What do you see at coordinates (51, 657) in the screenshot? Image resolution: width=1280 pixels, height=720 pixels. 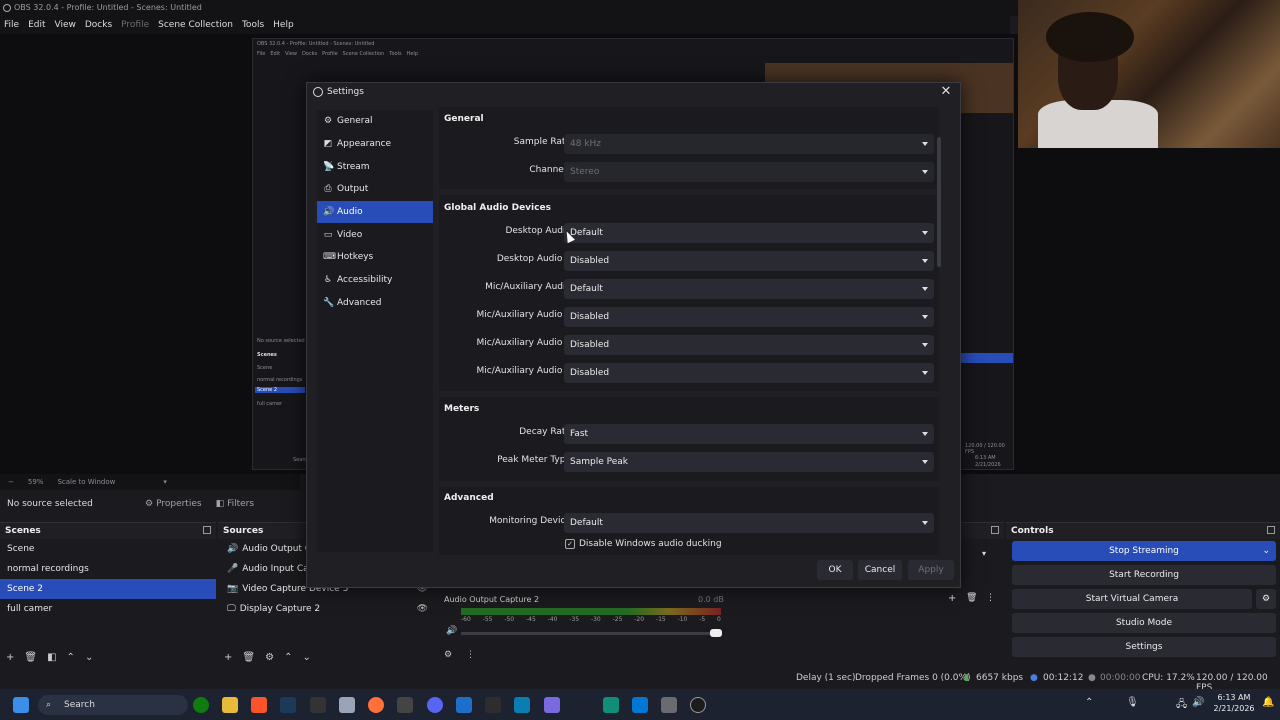 I see `filter-icon: ◧` at bounding box center [51, 657].